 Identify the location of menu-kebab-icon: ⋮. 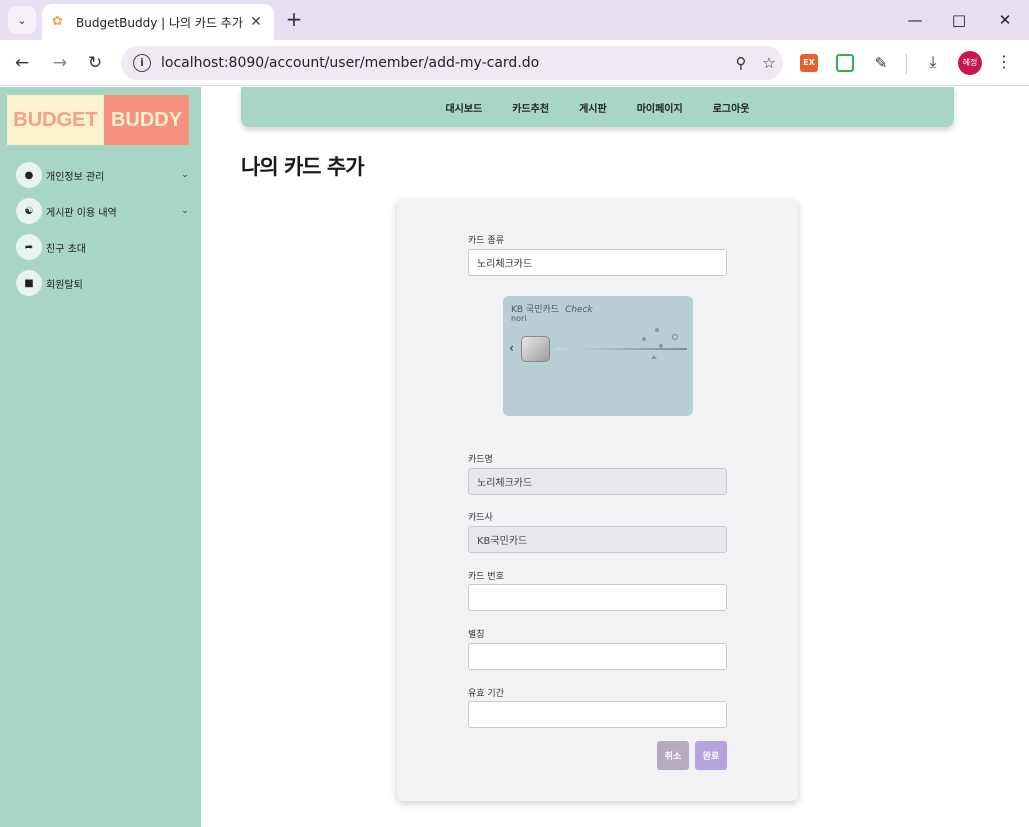
(1004, 61).